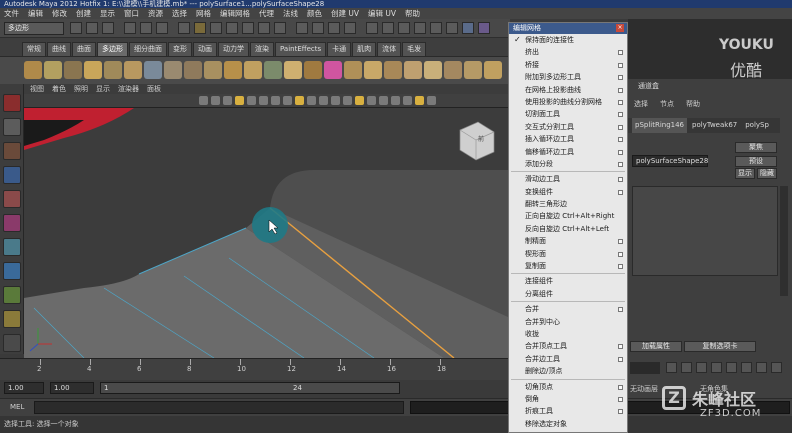  Describe the element at coordinates (235, 13) in the screenshot. I see `menu-item: 编辑网格` at that location.